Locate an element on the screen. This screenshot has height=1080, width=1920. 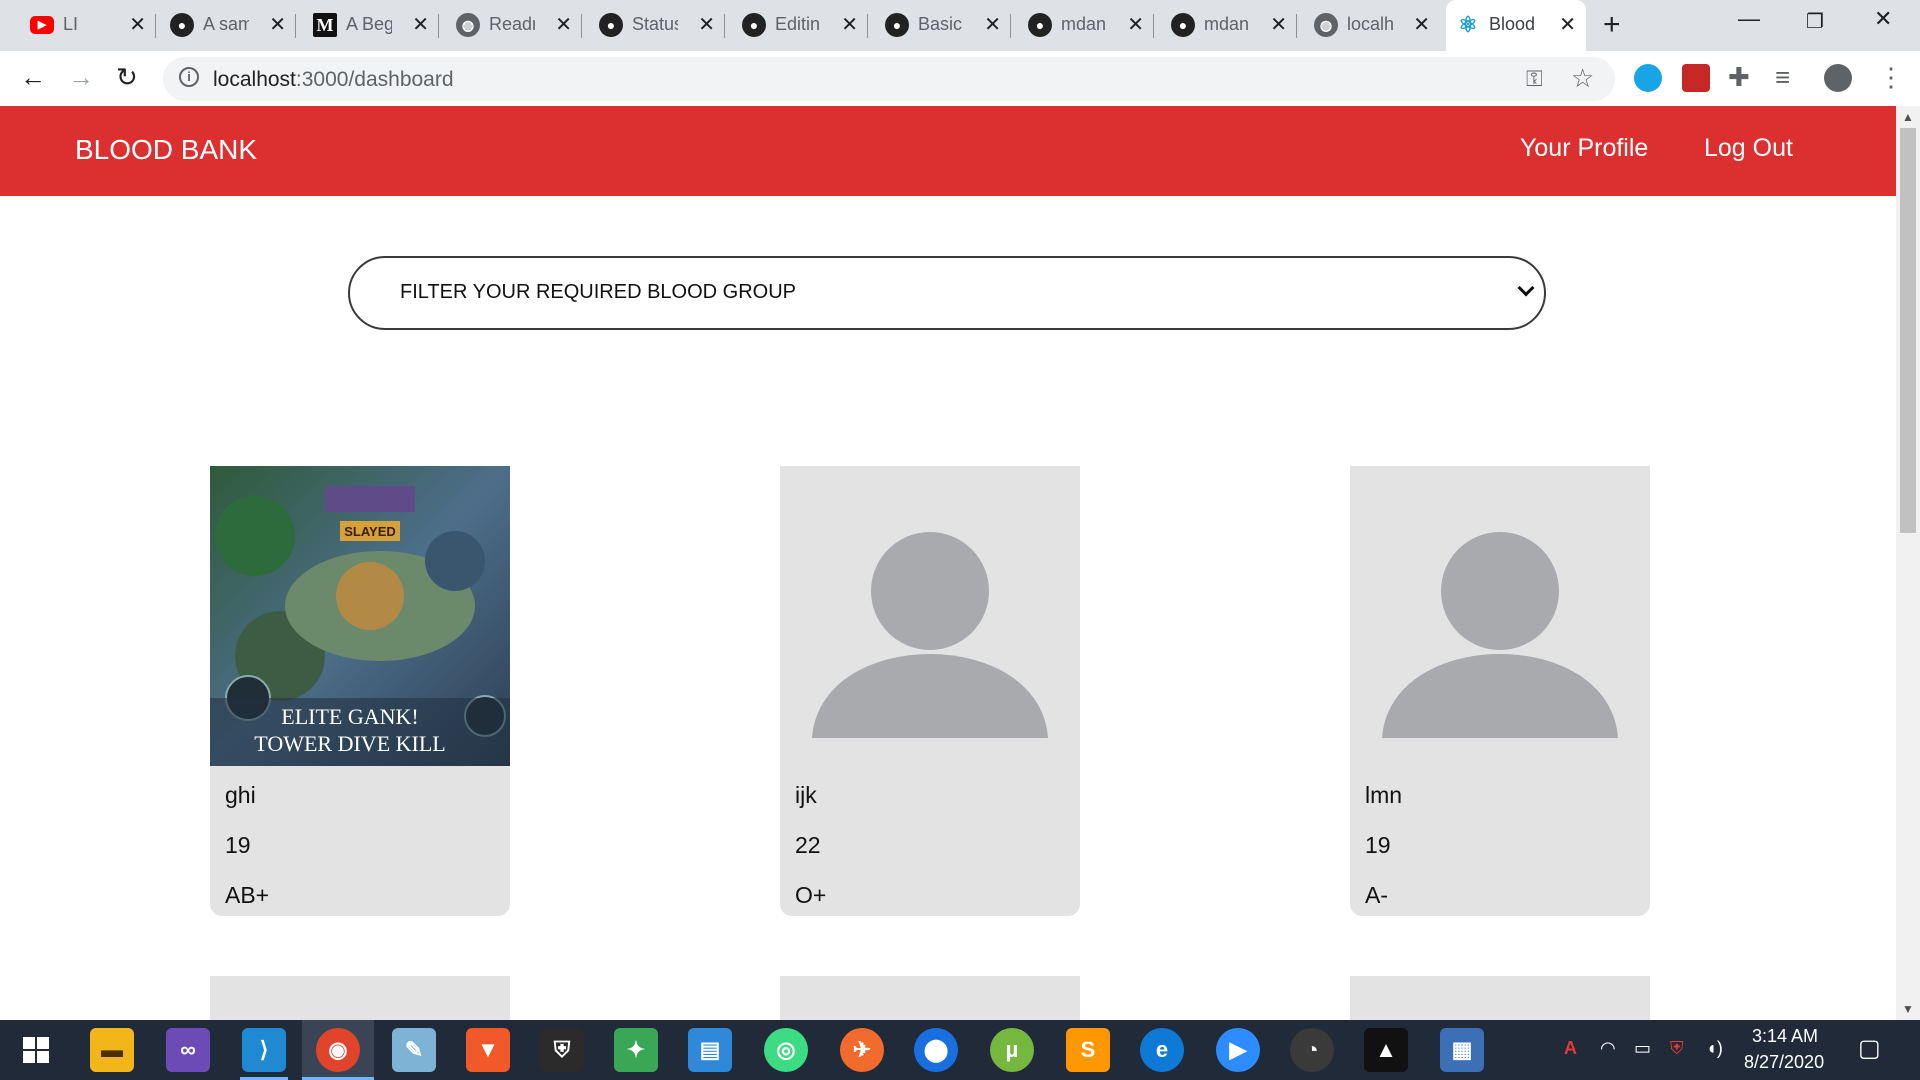
site-info-icon: i is located at coordinates (189, 77).